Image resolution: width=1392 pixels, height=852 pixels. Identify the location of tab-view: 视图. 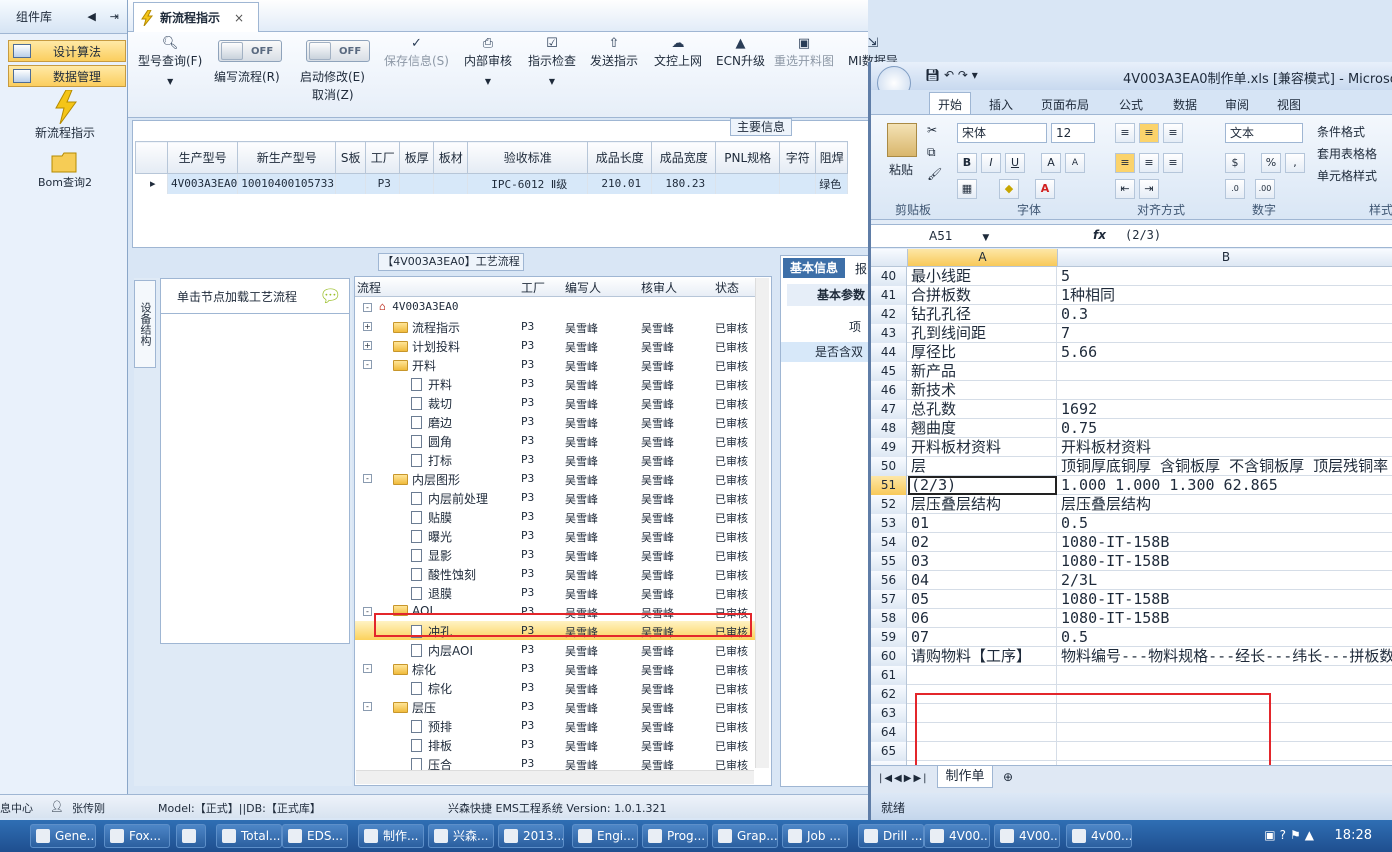
(1289, 104).